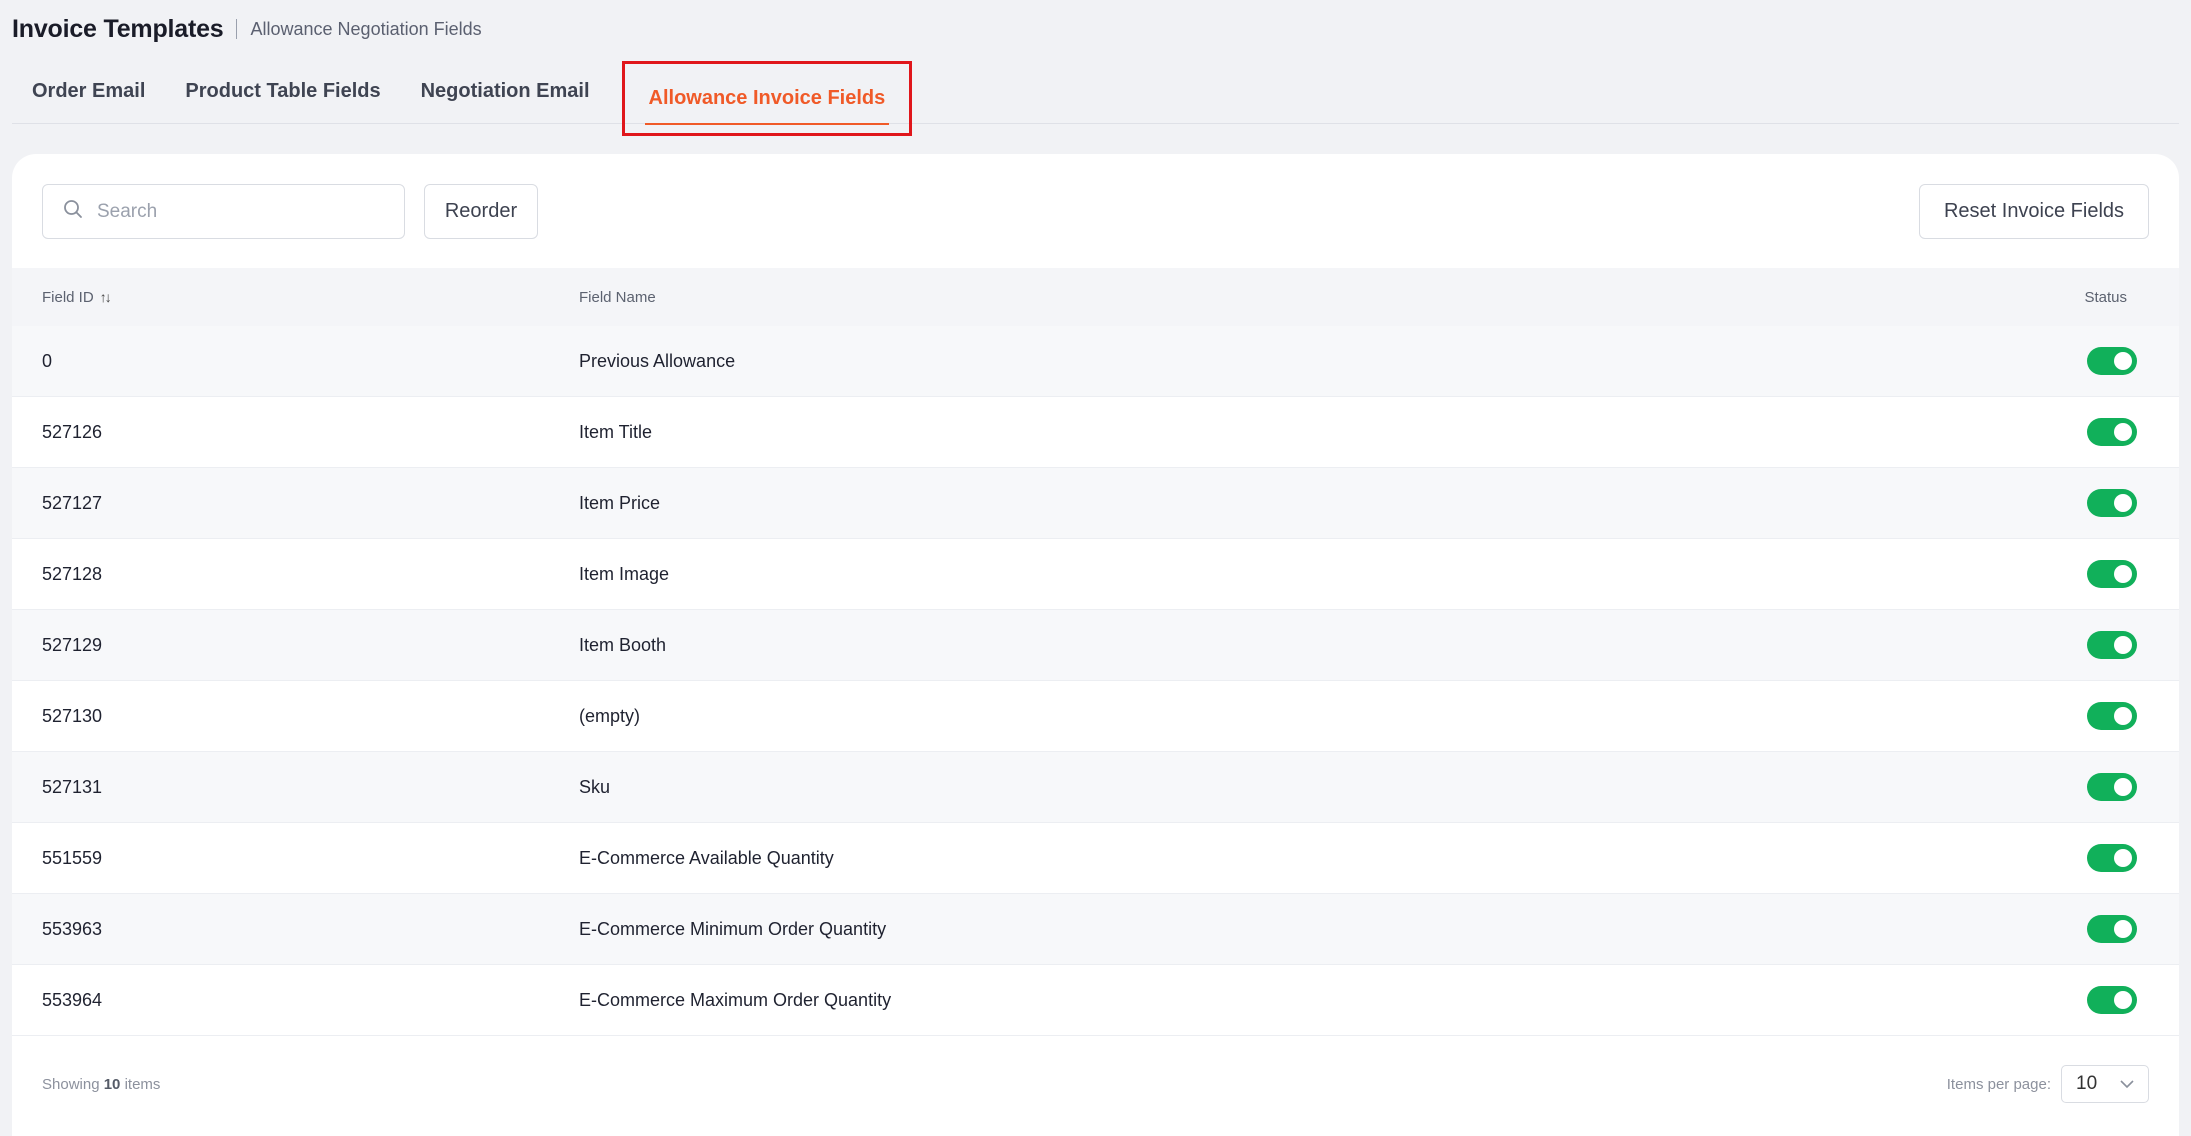 This screenshot has height=1136, width=2191. What do you see at coordinates (1095, 929) in the screenshot?
I see `table-row: 553963 E-Commerce Minimum Order Quantity` at bounding box center [1095, 929].